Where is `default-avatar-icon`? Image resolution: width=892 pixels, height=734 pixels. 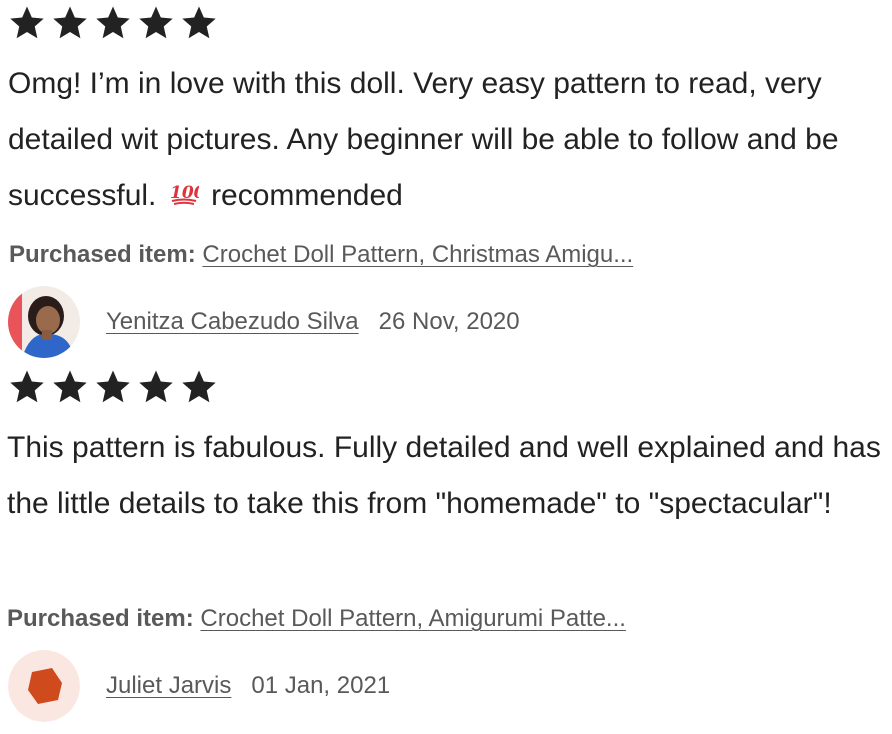
default-avatar-icon is located at coordinates (44, 686).